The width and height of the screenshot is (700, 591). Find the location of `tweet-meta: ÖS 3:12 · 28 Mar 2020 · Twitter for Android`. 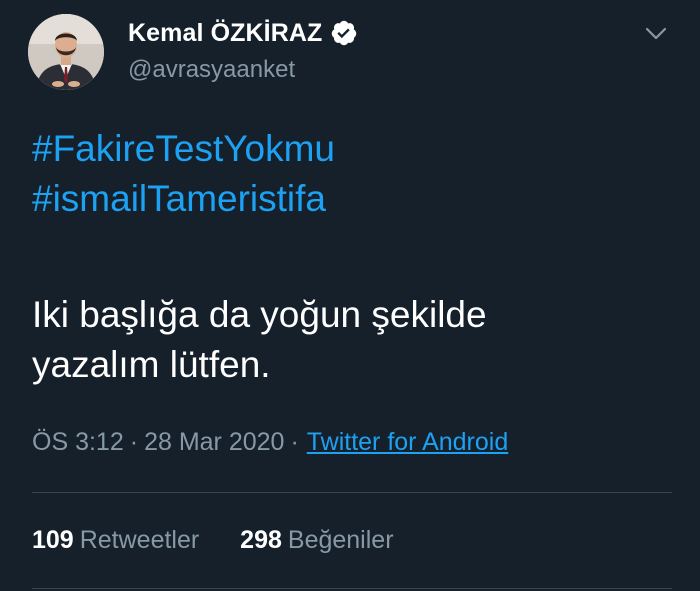

tweet-meta: ÖS 3:12 · 28 Mar 2020 · Twitter for Android is located at coordinates (270, 442).